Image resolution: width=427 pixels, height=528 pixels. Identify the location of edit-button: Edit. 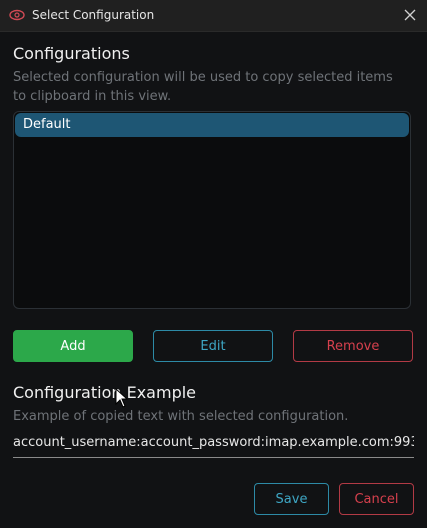
(213, 346).